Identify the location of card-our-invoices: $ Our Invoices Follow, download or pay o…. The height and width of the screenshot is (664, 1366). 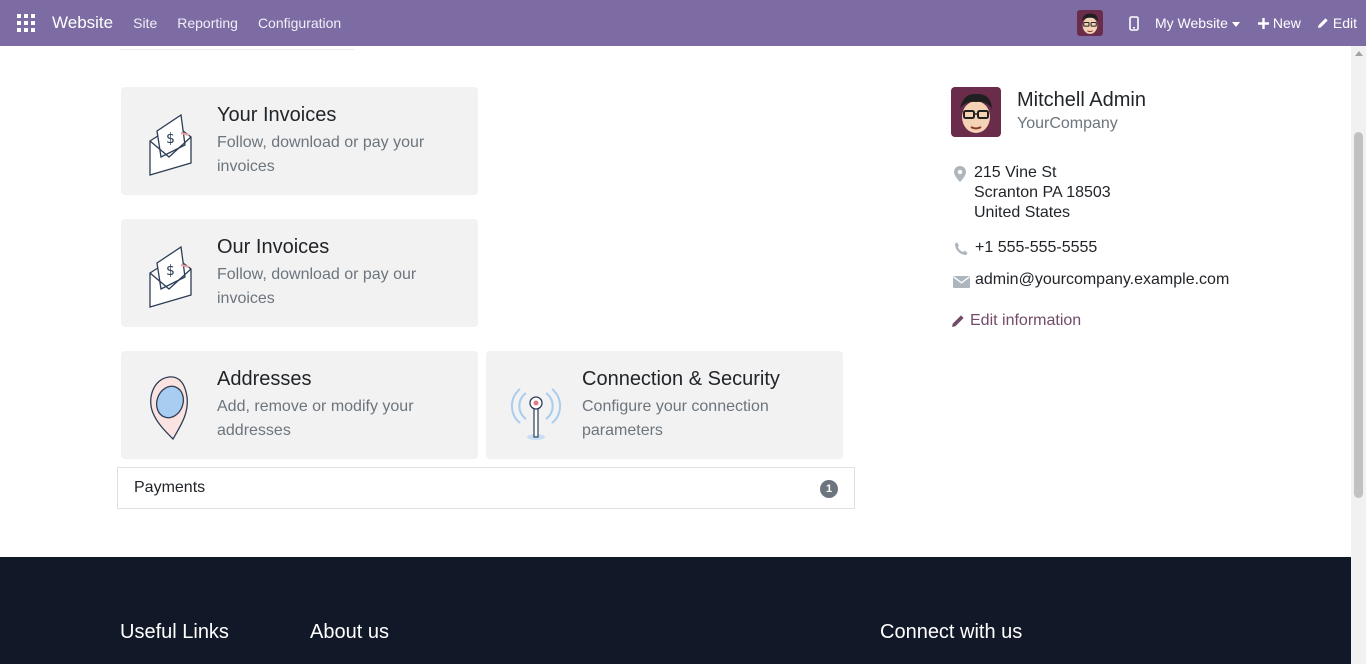
(299, 273).